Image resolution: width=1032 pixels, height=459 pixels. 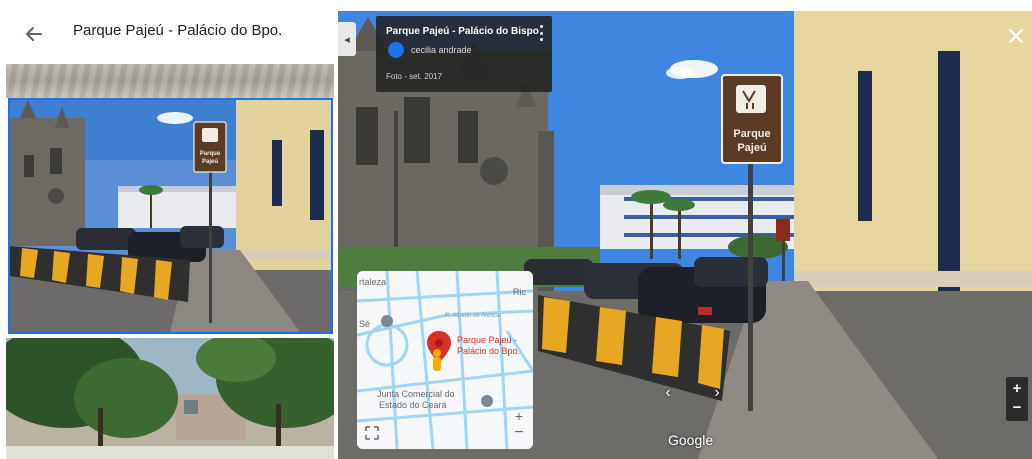 What do you see at coordinates (685, 5) in the screenshot?
I see `viewer-top-bar` at bounding box center [685, 5].